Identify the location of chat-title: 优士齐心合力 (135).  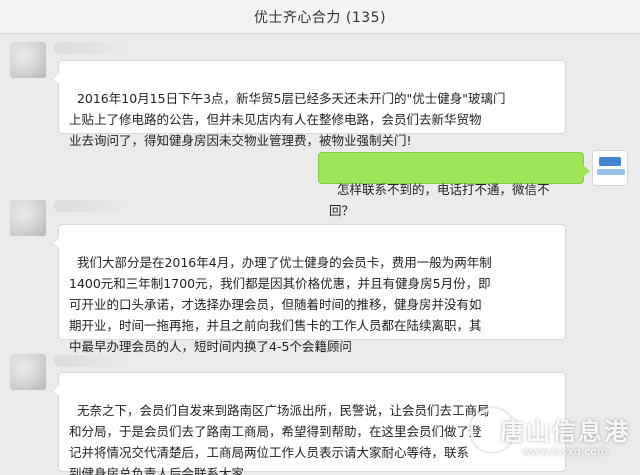
(320, 17).